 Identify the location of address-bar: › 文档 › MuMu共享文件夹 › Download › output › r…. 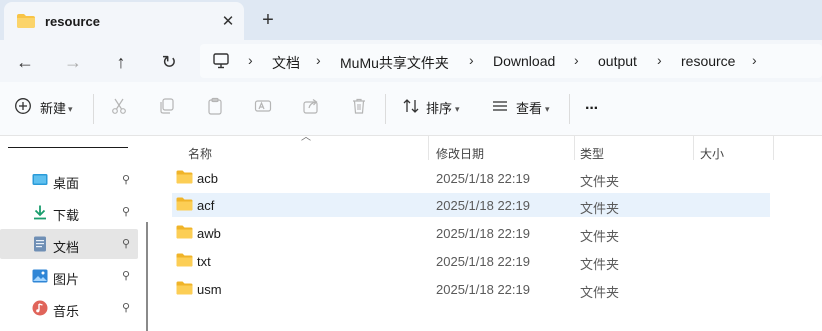
(511, 61).